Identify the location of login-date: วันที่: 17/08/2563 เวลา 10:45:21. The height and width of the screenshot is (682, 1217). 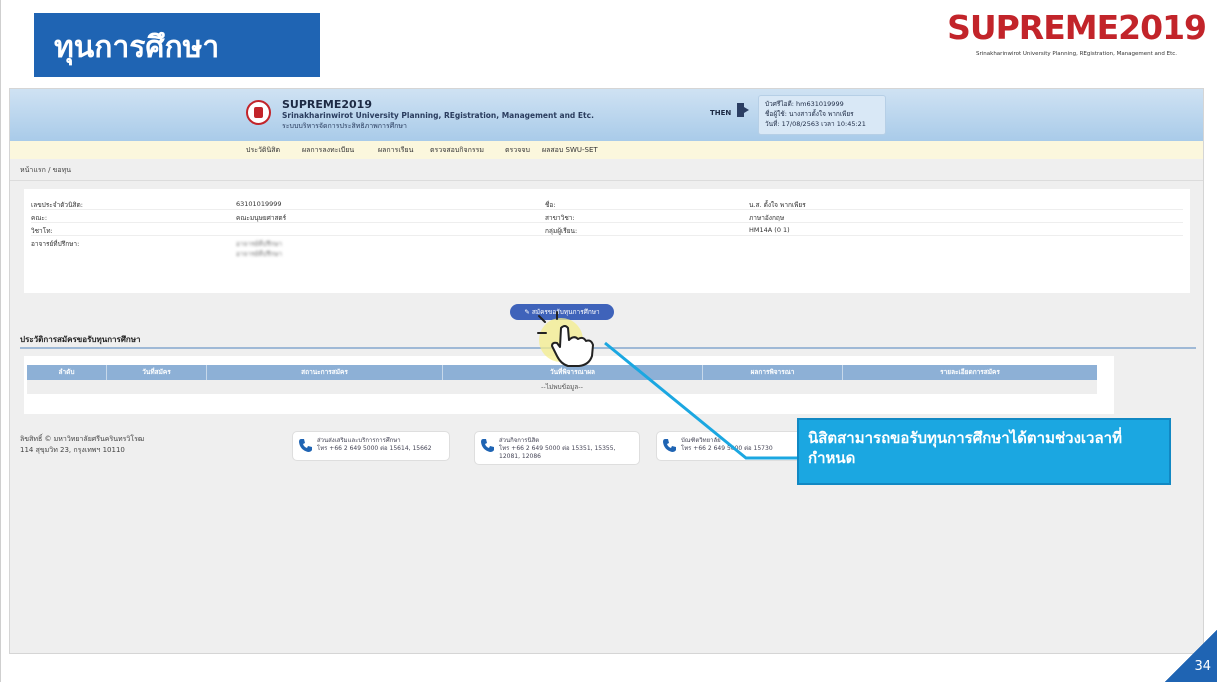
(815, 124).